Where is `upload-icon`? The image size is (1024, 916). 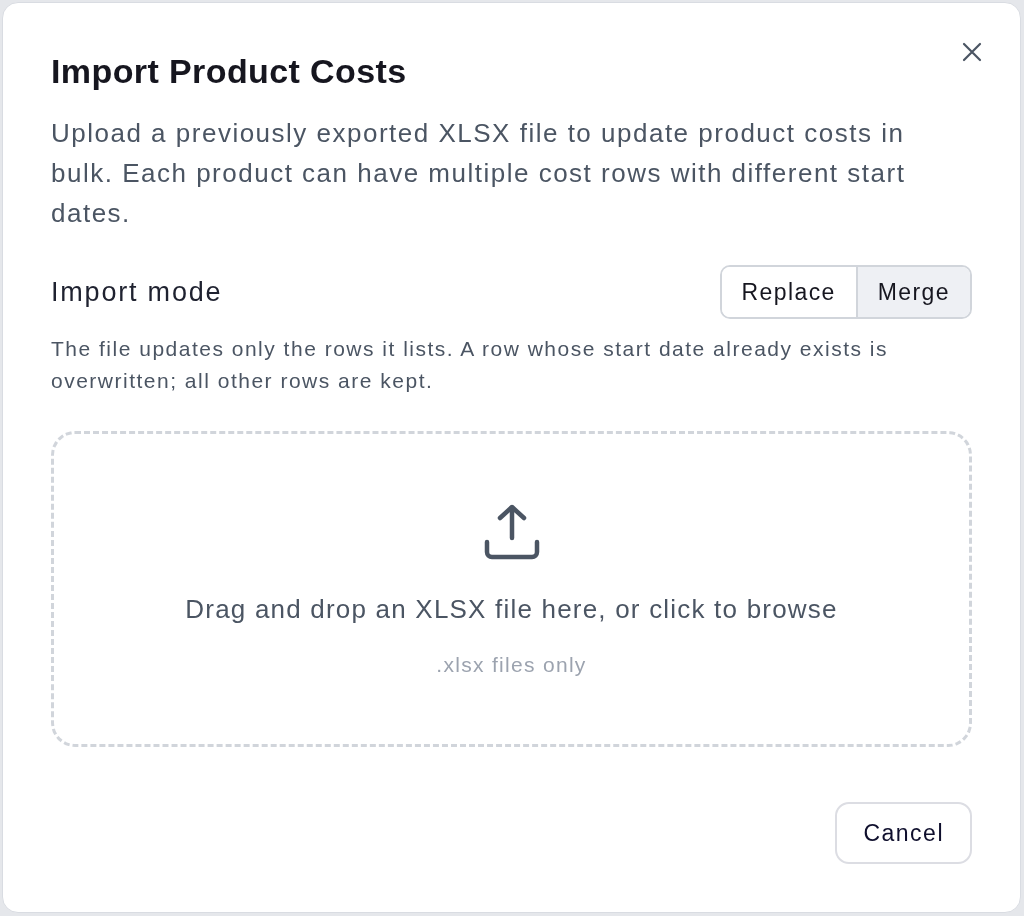 upload-icon is located at coordinates (511, 532).